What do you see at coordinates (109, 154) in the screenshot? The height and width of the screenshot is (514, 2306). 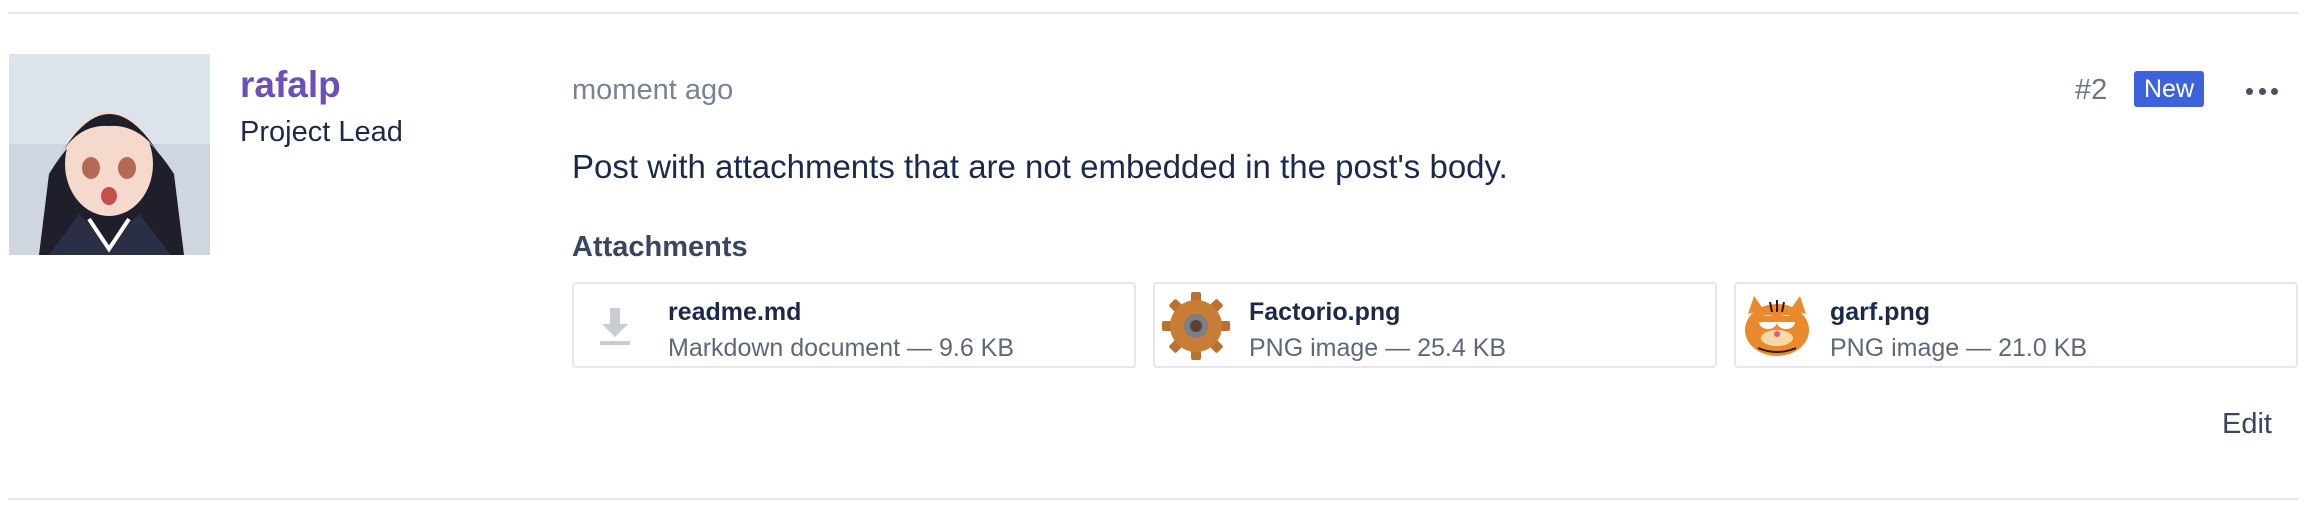 I see `avatar` at bounding box center [109, 154].